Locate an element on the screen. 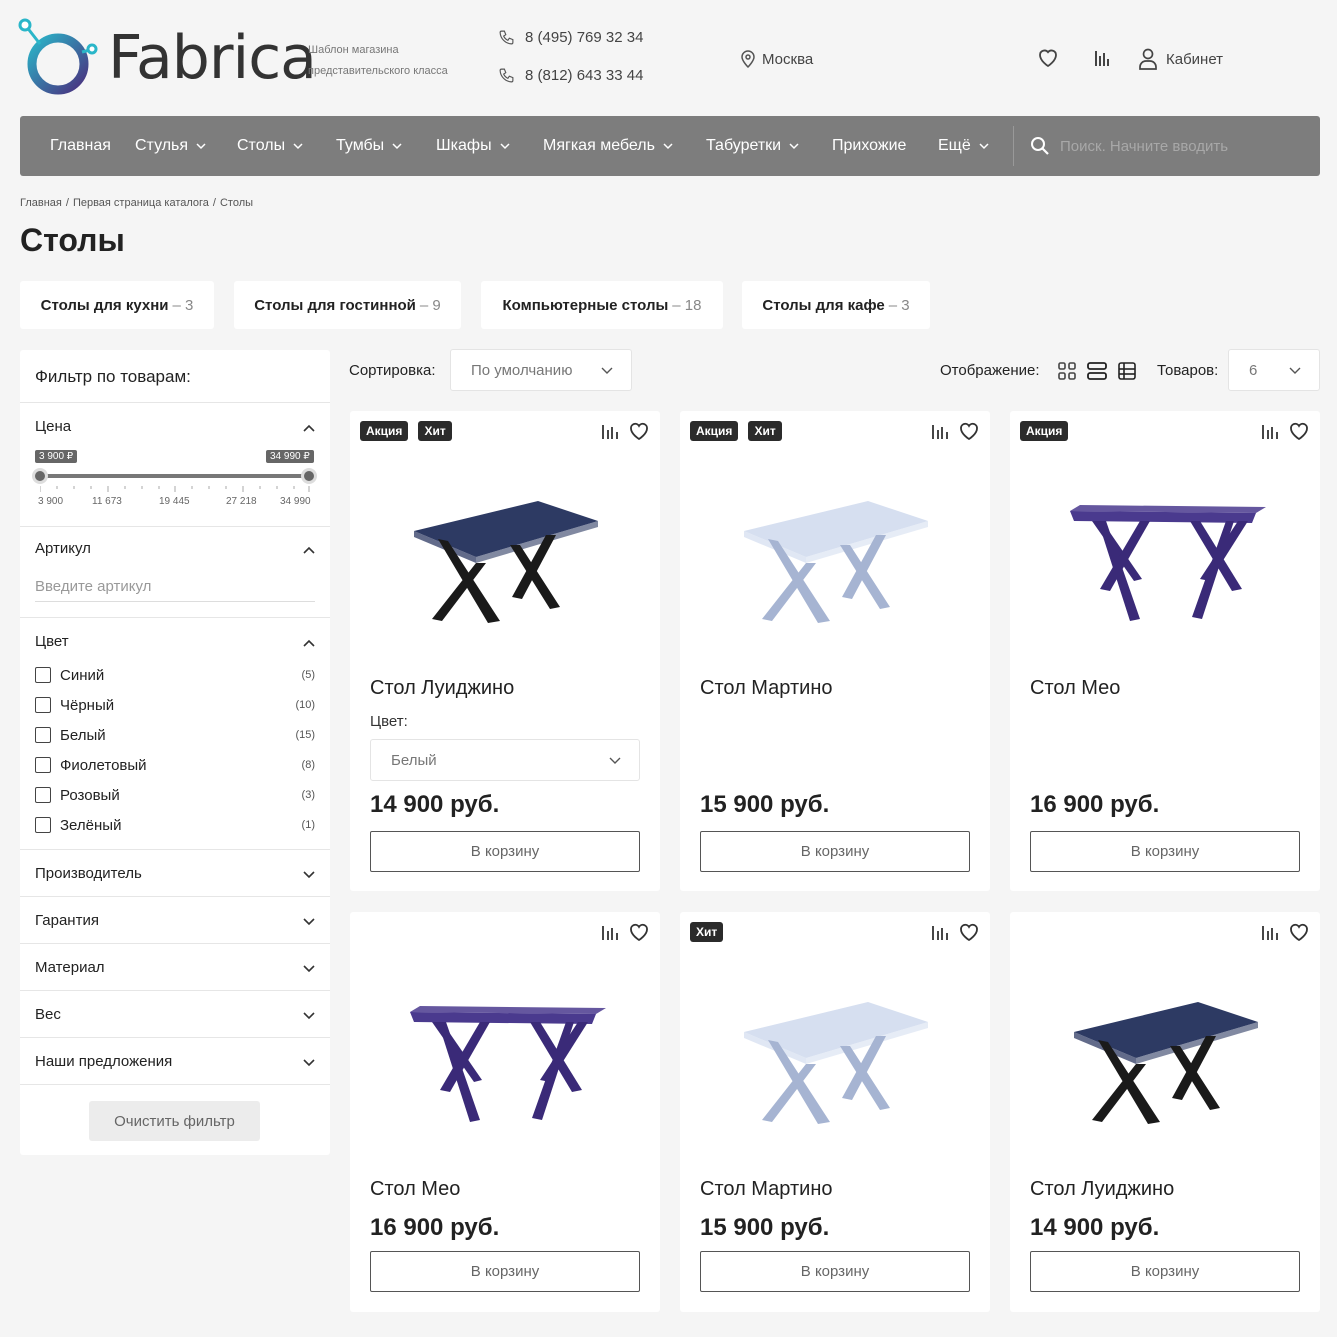  grid-view-icon is located at coordinates (1067, 371).